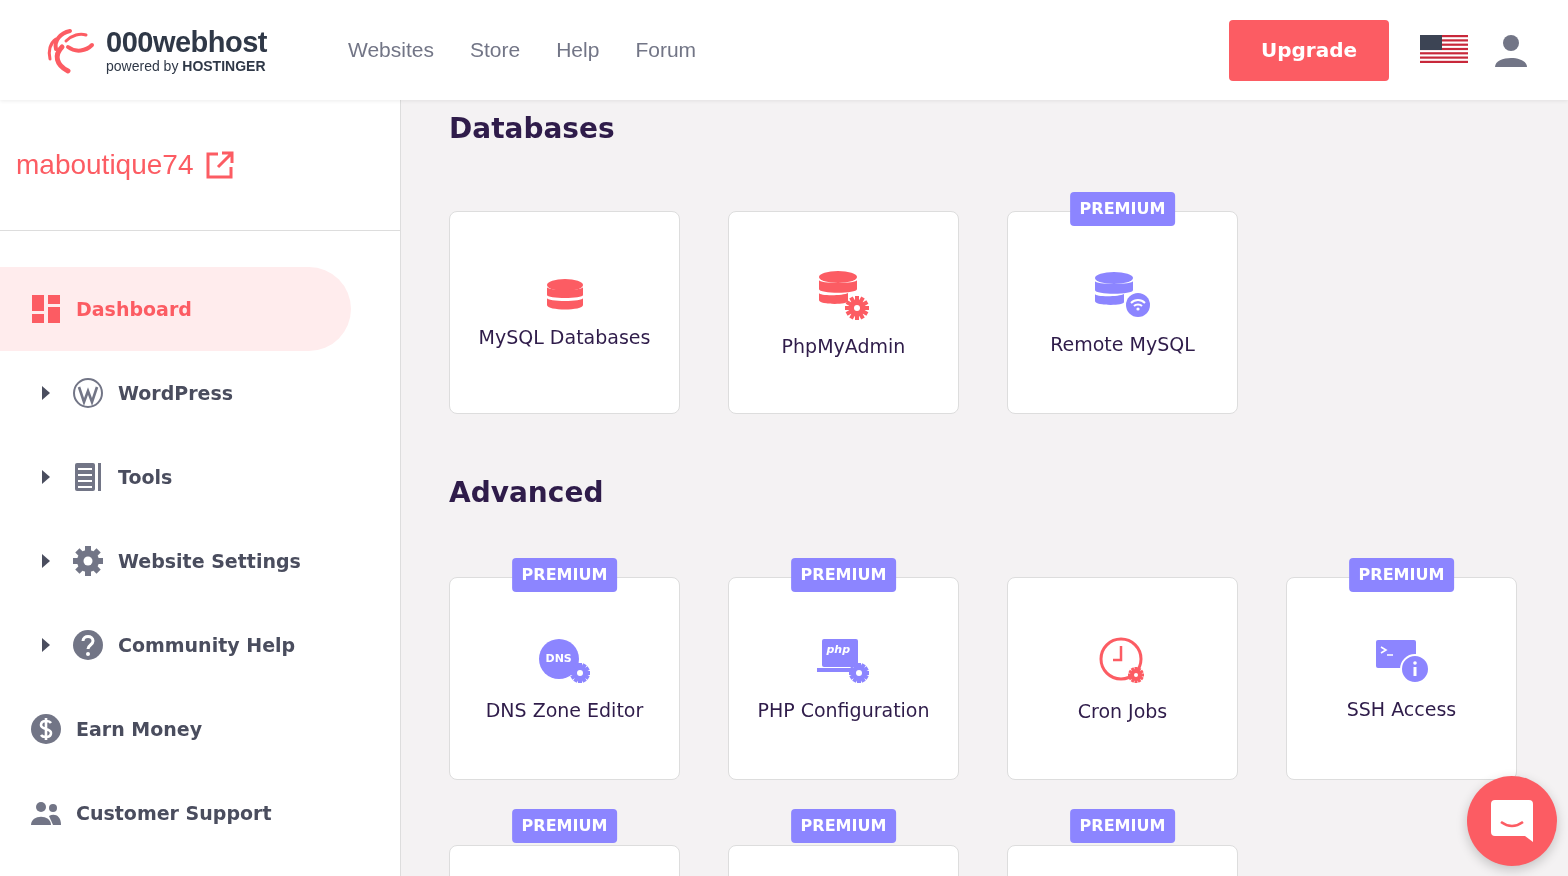  What do you see at coordinates (46, 729) in the screenshot?
I see `dollar-icon` at bounding box center [46, 729].